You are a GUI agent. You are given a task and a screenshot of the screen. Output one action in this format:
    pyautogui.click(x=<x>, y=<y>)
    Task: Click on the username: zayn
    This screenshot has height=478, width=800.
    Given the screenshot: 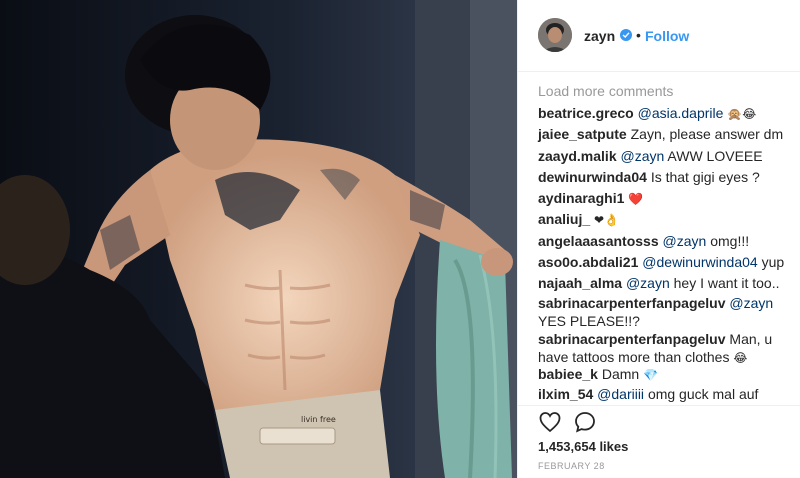 What is the action you would take?
    pyautogui.click(x=599, y=36)
    